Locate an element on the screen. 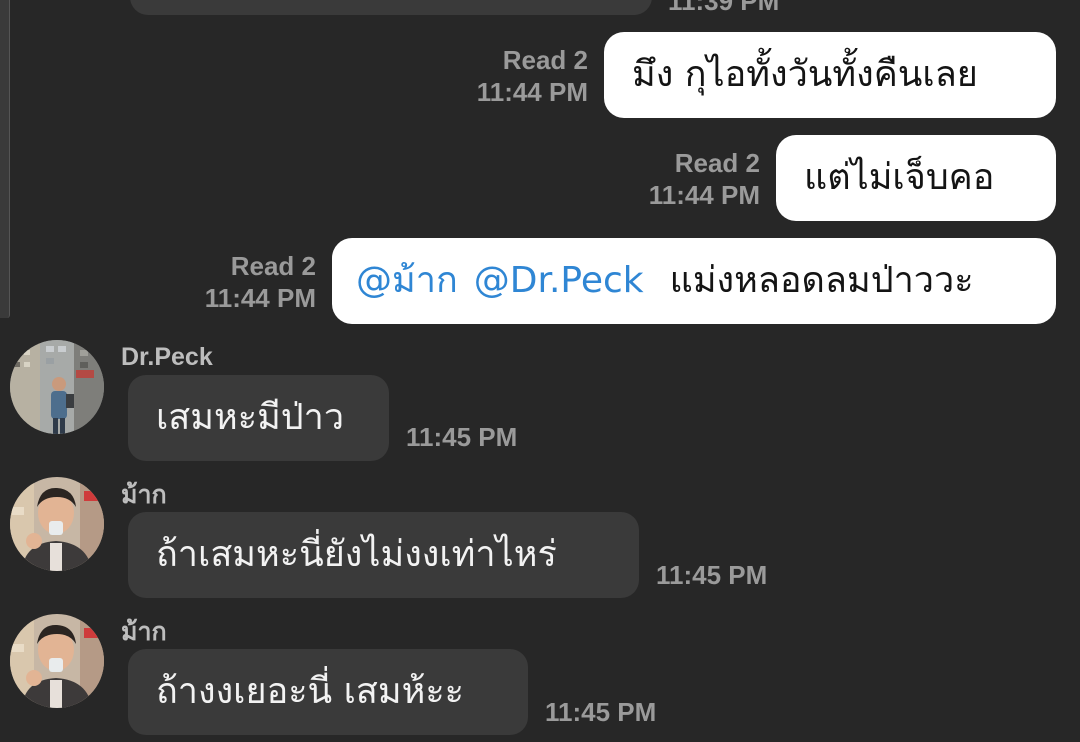 The image size is (1080, 742). incoming-message-bubble: ถ้างงเยอะนี่ เสมห้ะะ is located at coordinates (328, 692).